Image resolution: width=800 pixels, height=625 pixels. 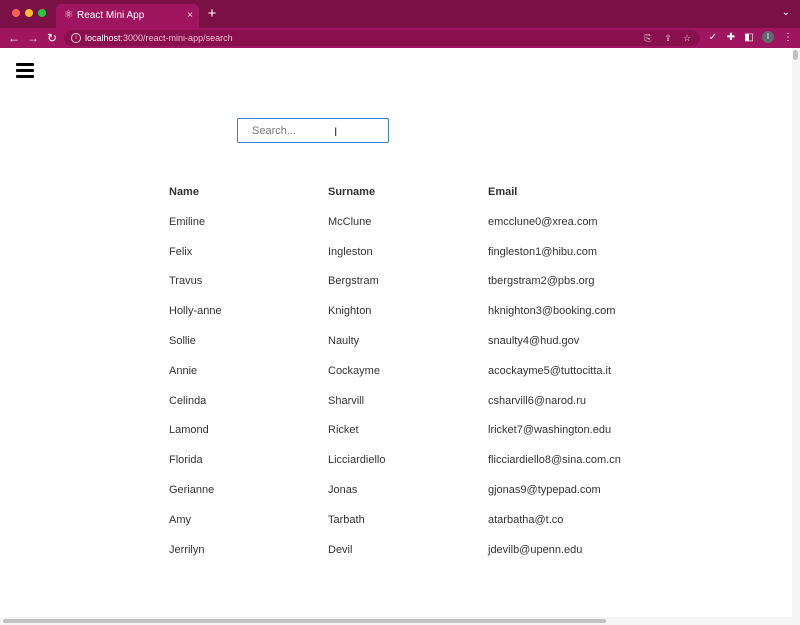 I want to click on minimize-window-button, so click(x=29, y=13).